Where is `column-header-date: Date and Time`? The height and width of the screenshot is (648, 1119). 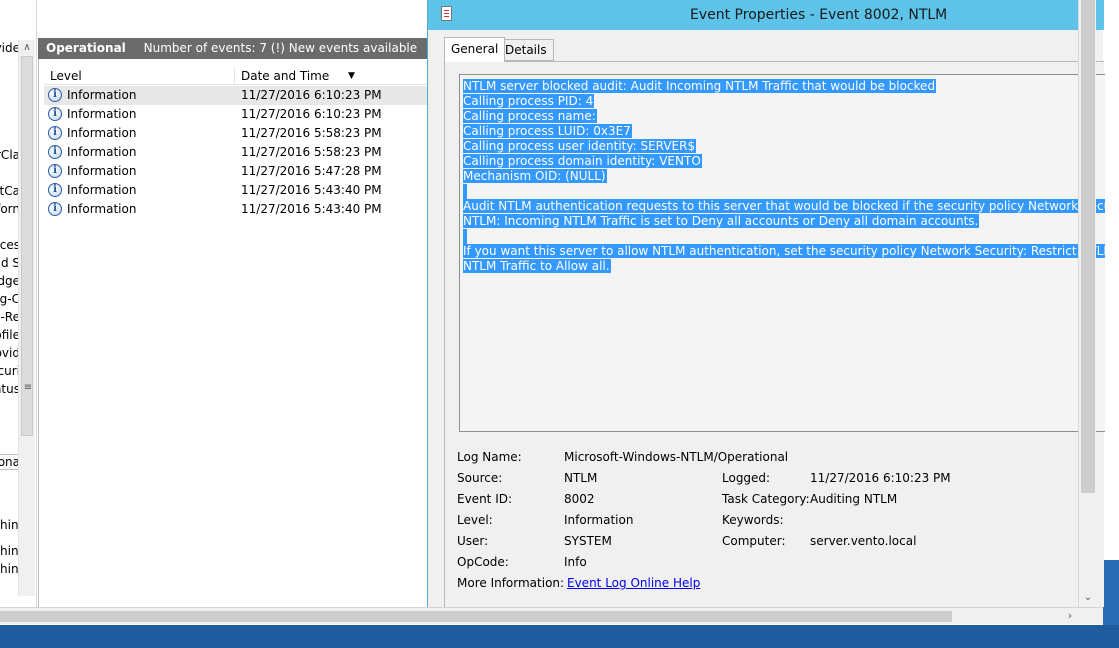 column-header-date: Date and Time is located at coordinates (332, 76).